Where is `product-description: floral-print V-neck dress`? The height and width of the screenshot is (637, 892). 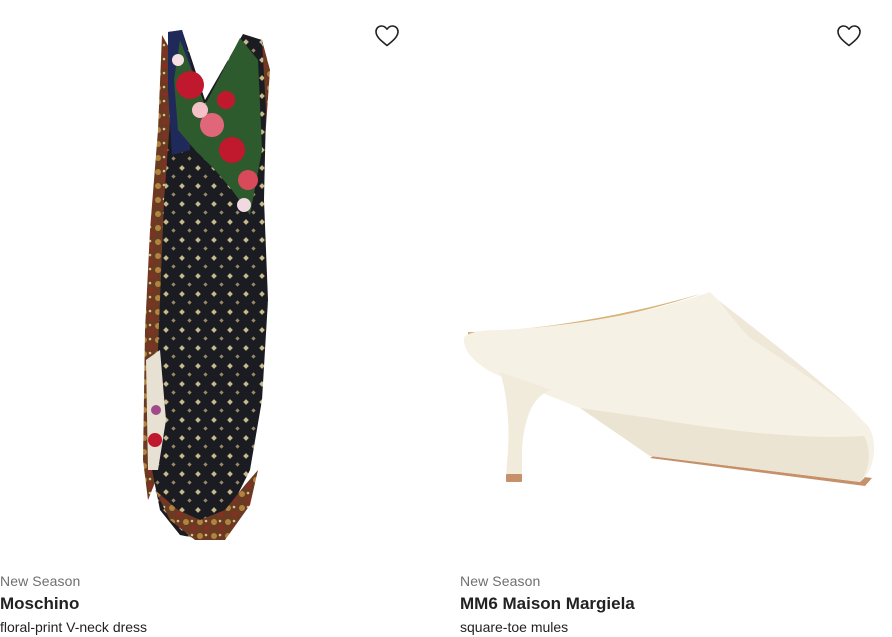
product-description: floral-print V-neck dress is located at coordinates (210, 627).